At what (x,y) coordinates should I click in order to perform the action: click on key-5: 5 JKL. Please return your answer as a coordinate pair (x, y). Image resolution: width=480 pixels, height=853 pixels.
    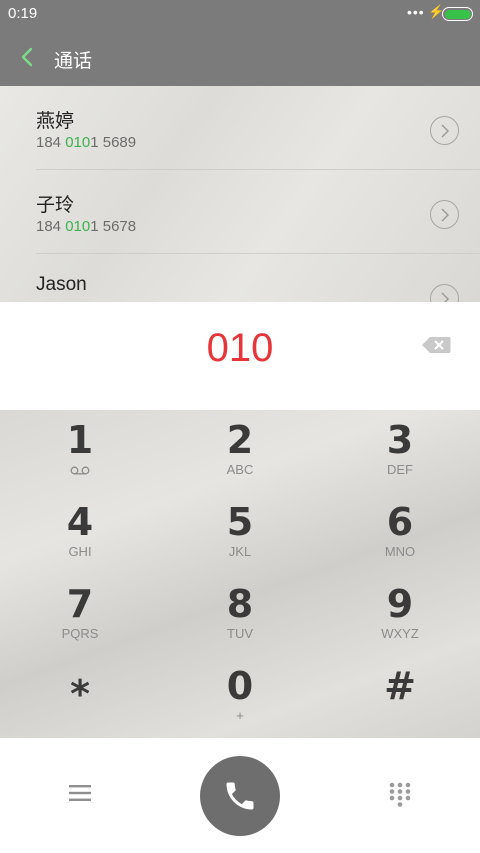
    Looking at the image, I should click on (240, 533).